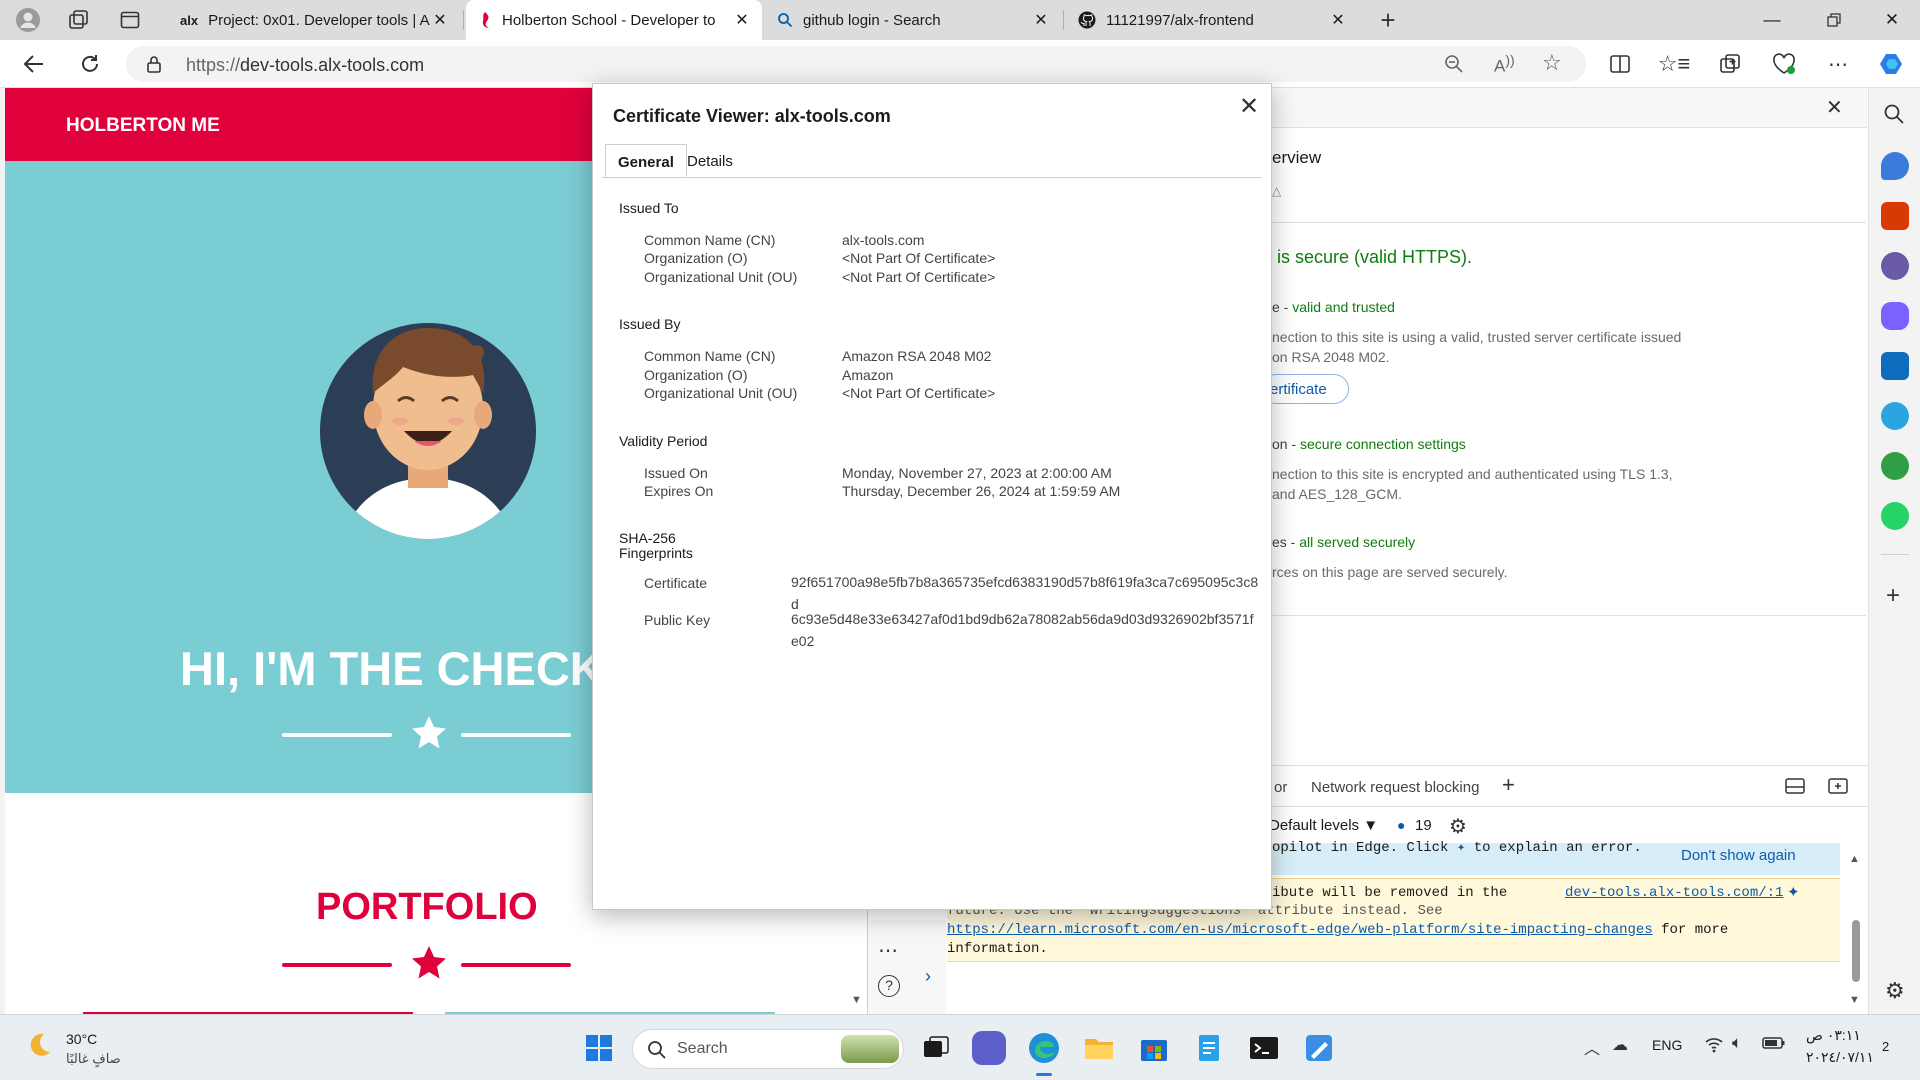 The width and height of the screenshot is (1920, 1080). What do you see at coordinates (1305, 389) in the screenshot?
I see `view-certificate-button: ertificate` at bounding box center [1305, 389].